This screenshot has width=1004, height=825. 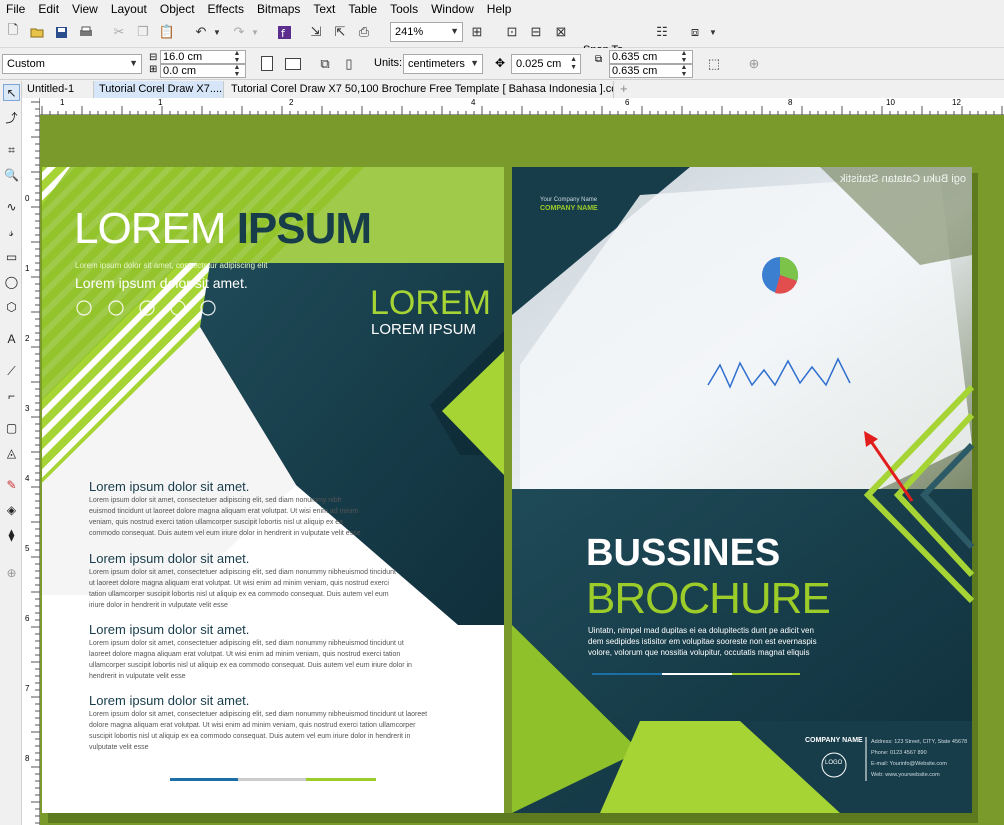 What do you see at coordinates (153, 57) in the screenshot?
I see `width-icon: ⊟` at bounding box center [153, 57].